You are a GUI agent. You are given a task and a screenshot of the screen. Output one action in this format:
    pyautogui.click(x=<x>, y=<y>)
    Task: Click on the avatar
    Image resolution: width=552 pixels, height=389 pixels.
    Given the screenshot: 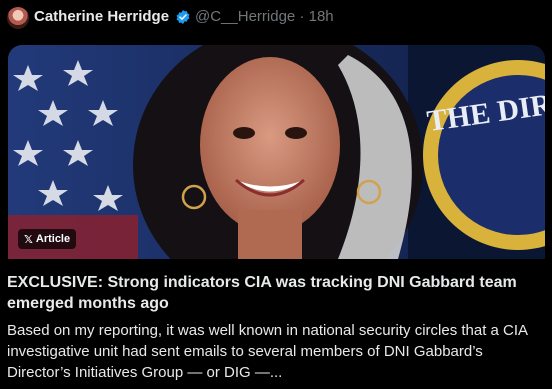 What is the action you would take?
    pyautogui.click(x=18, y=18)
    